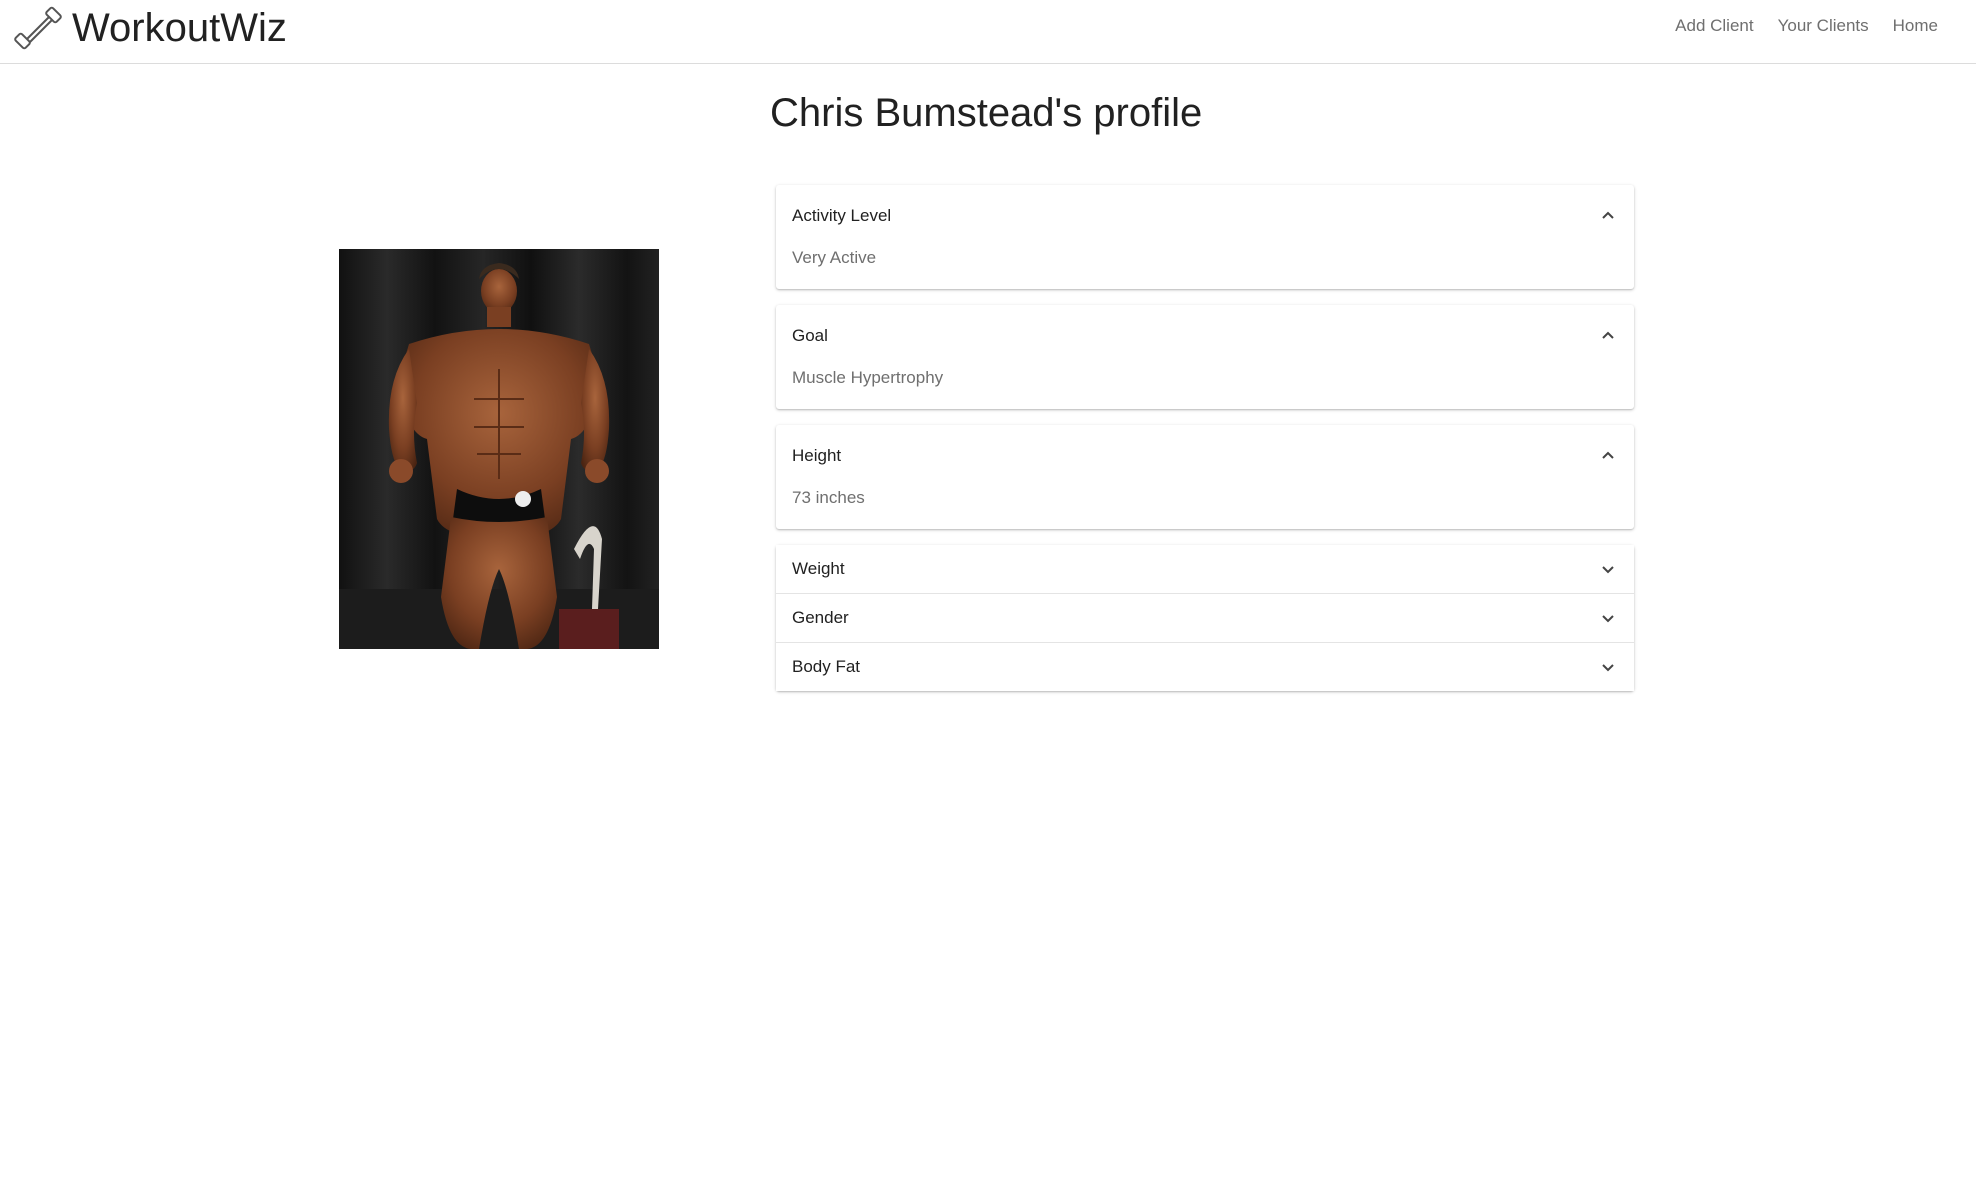 The image size is (1976, 1191). What do you see at coordinates (986, 113) in the screenshot?
I see `page-title: Chris Bumstead's profile` at bounding box center [986, 113].